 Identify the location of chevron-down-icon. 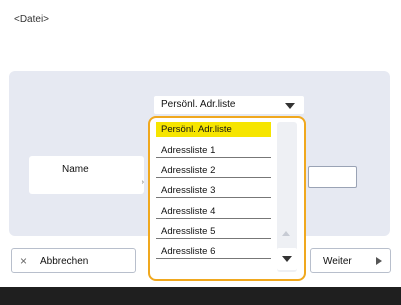
(290, 106).